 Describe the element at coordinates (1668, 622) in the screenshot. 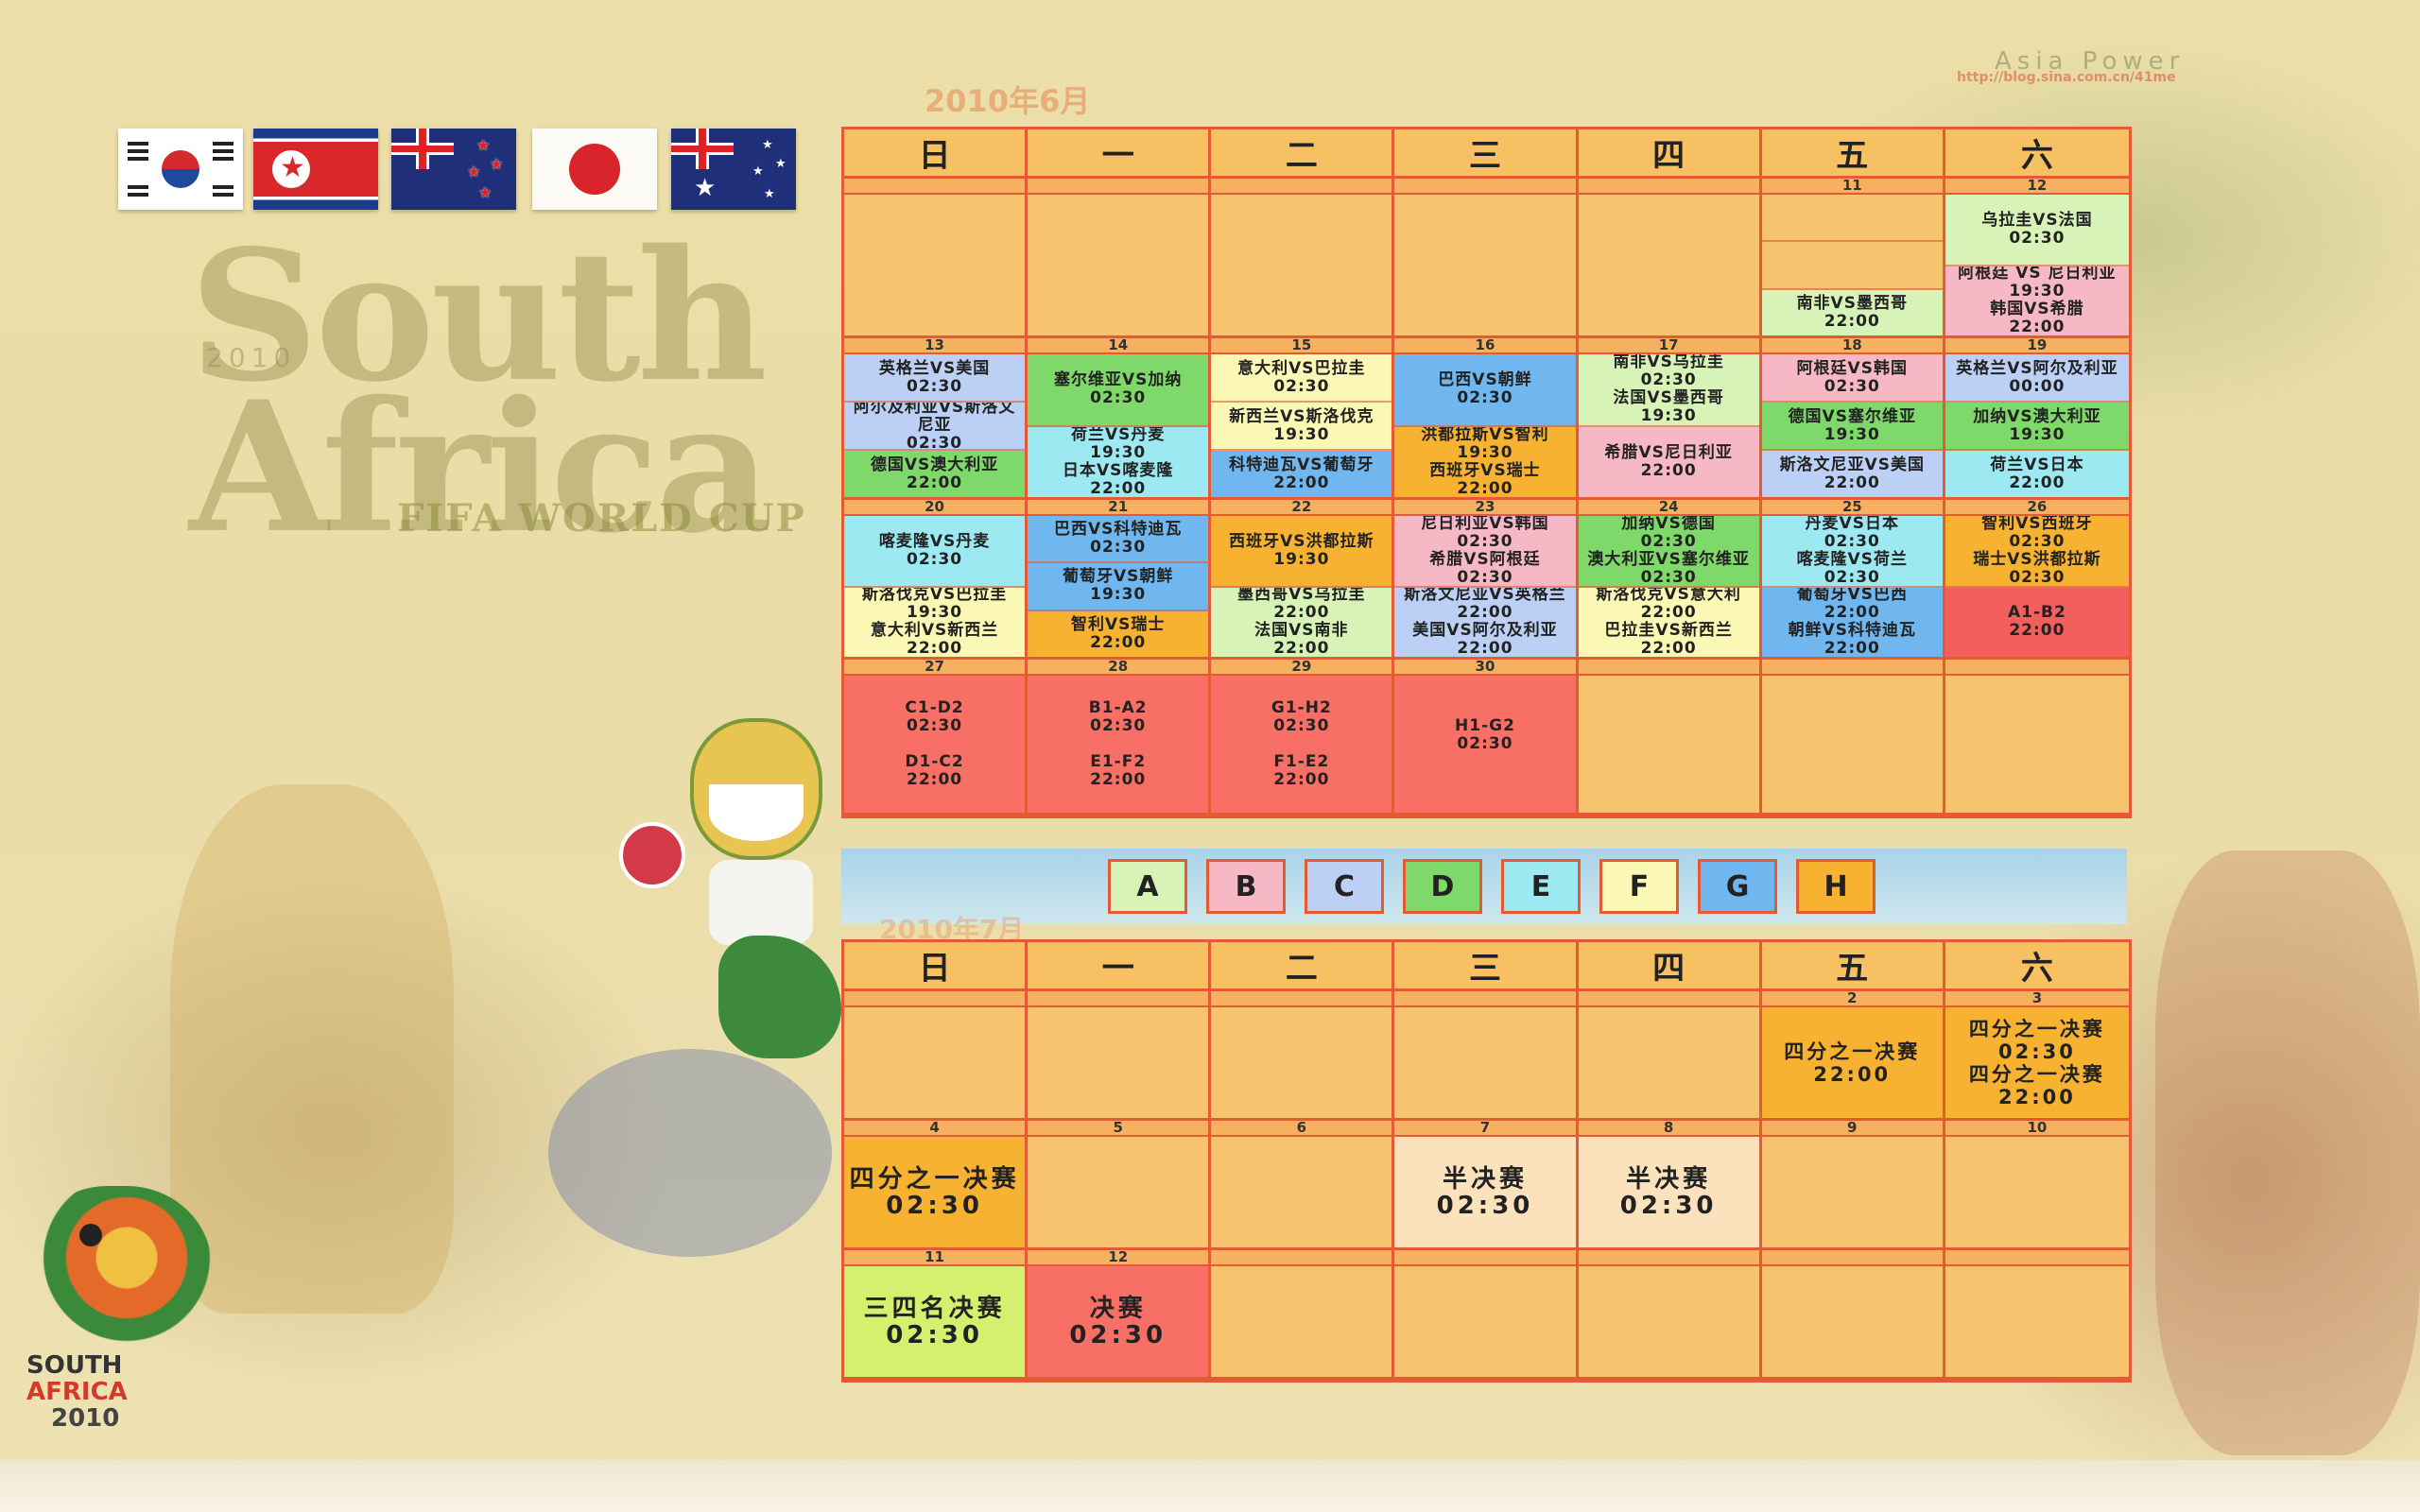

I see `match-entry: 斯洛伐克VS意大利 22:00 巴拉圭VS新西兰 22:00` at that location.